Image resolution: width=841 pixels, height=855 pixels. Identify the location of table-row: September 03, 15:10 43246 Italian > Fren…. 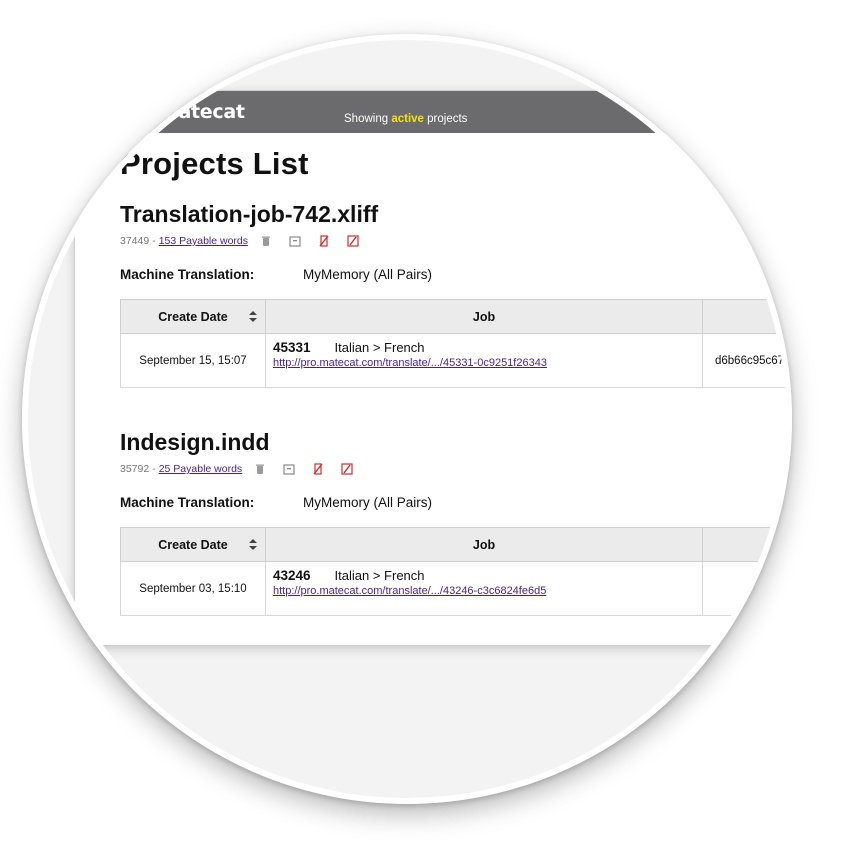
(456, 588).